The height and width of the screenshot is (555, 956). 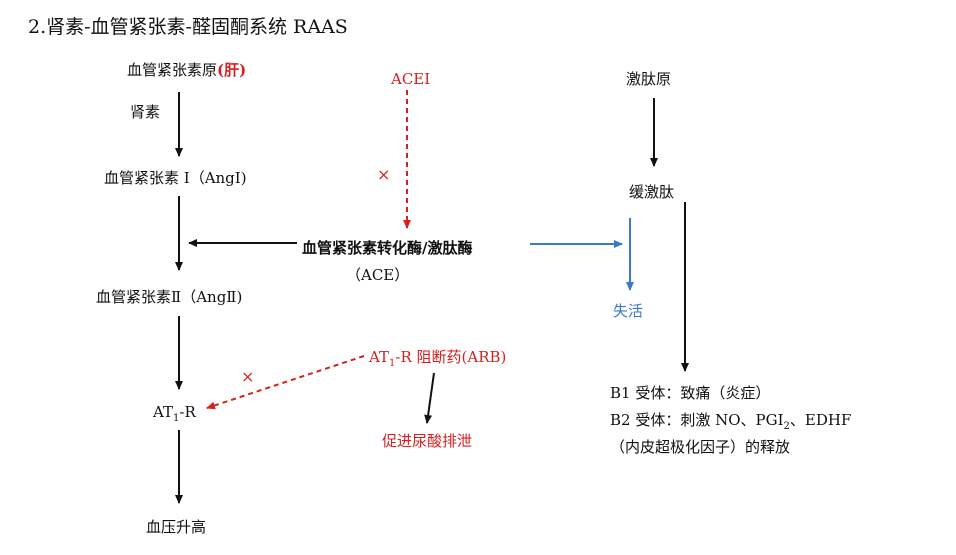 I want to click on arrow-arb-to-uric, so click(x=429, y=398).